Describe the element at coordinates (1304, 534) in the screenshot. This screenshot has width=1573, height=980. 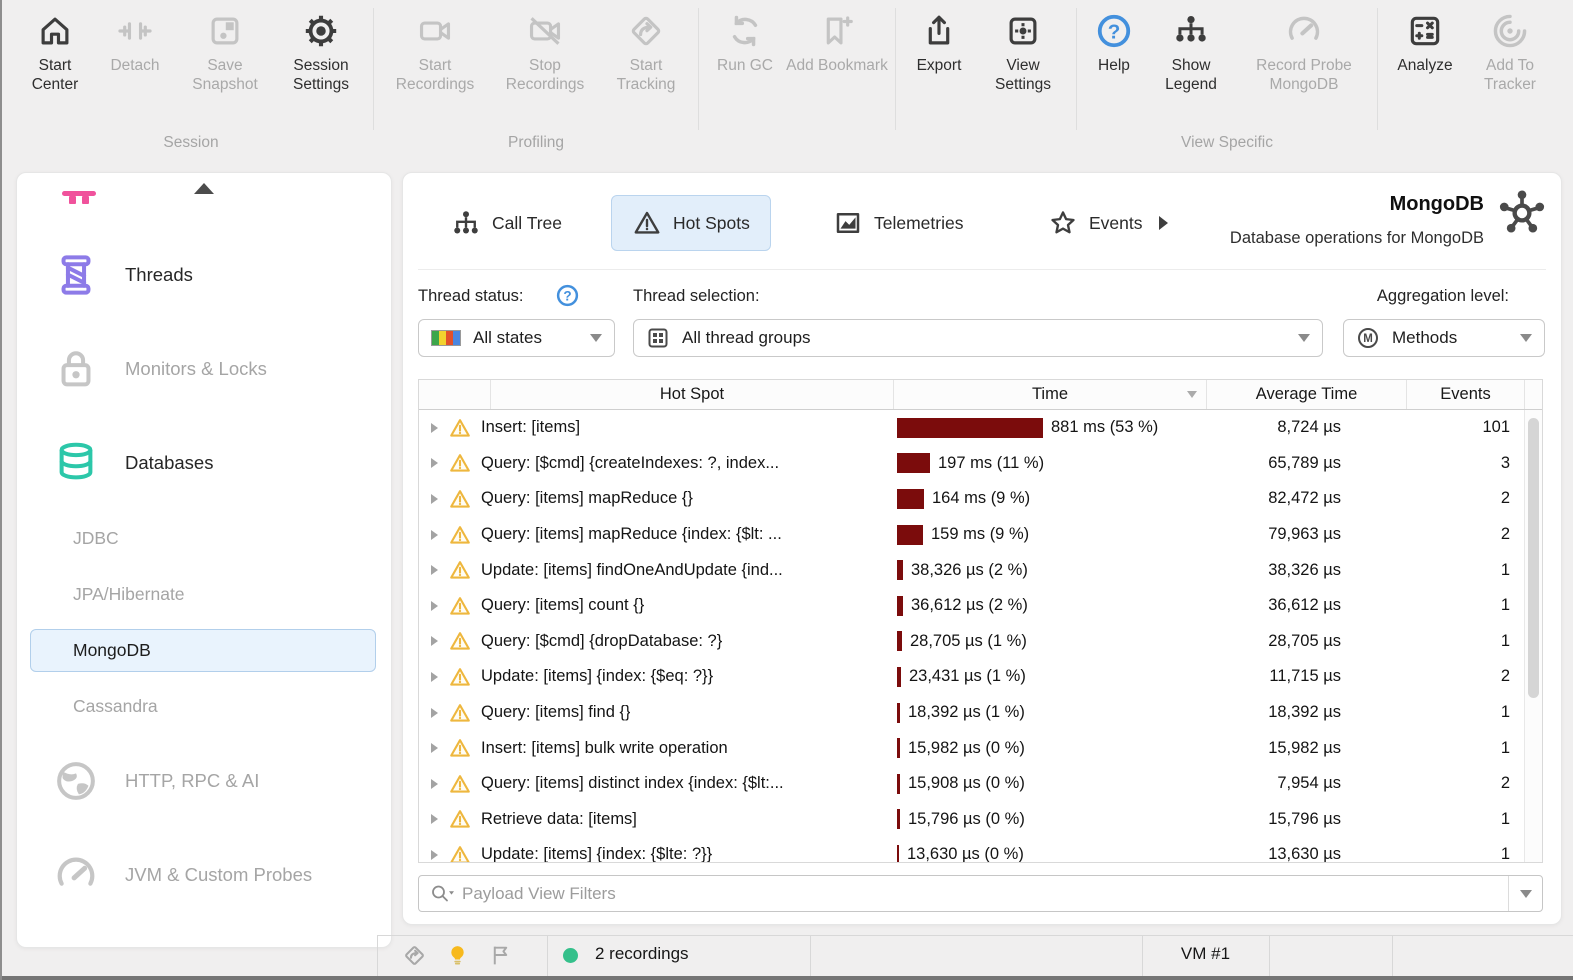
I see `average-time-value: 79,963 µs` at that location.